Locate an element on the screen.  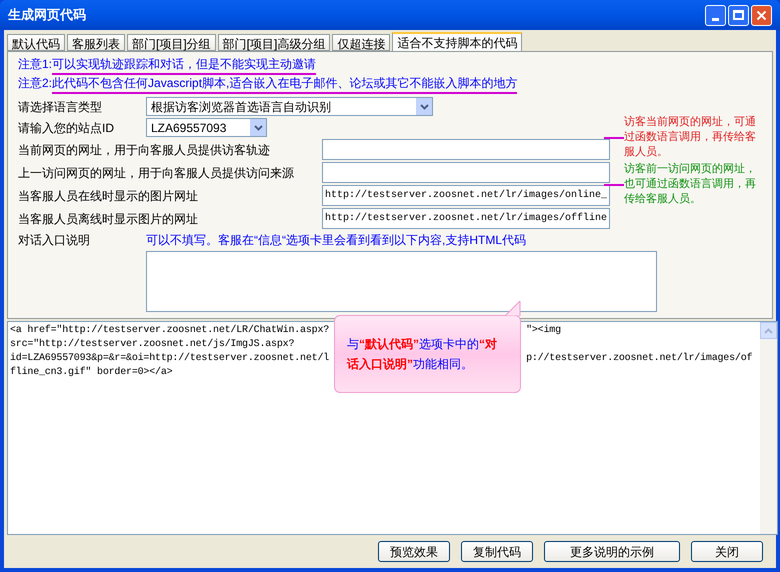
entry-text-area is located at coordinates (401, 281).